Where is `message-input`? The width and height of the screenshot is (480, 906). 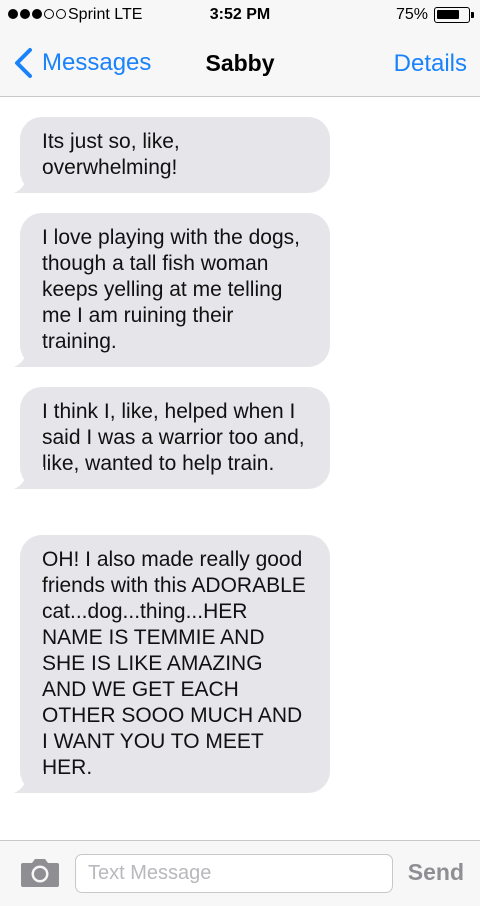 message-input is located at coordinates (234, 873).